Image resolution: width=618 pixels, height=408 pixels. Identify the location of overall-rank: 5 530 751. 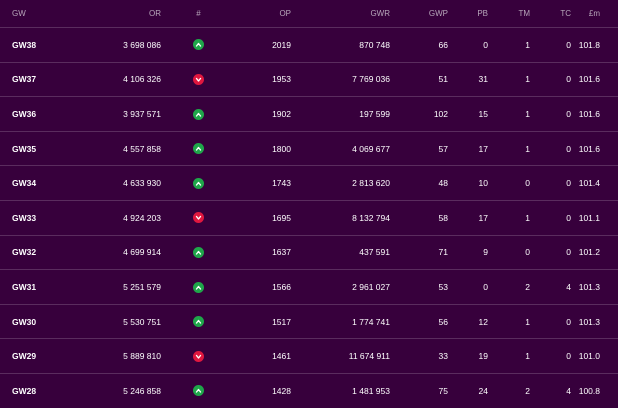
(110, 321).